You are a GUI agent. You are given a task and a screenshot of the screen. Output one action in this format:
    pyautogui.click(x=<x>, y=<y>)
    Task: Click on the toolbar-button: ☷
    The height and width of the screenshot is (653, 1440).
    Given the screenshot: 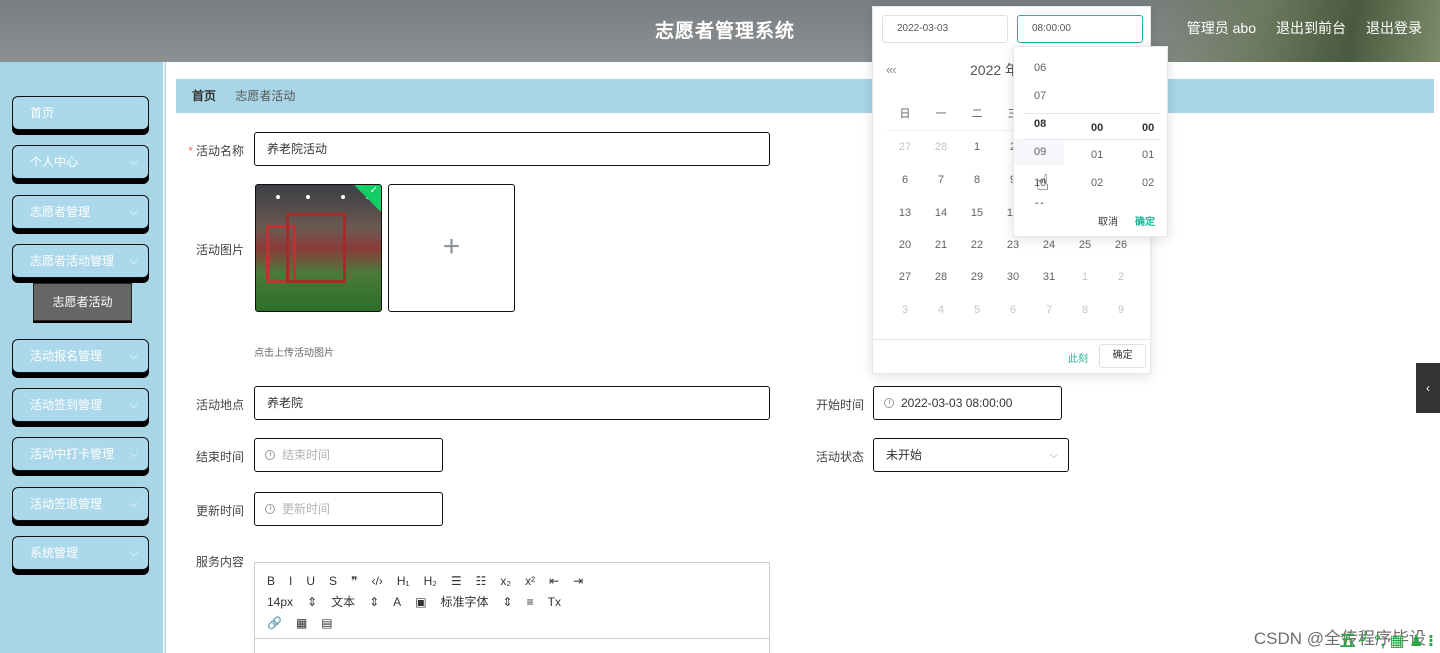 What is the action you would take?
    pyautogui.click(x=481, y=581)
    